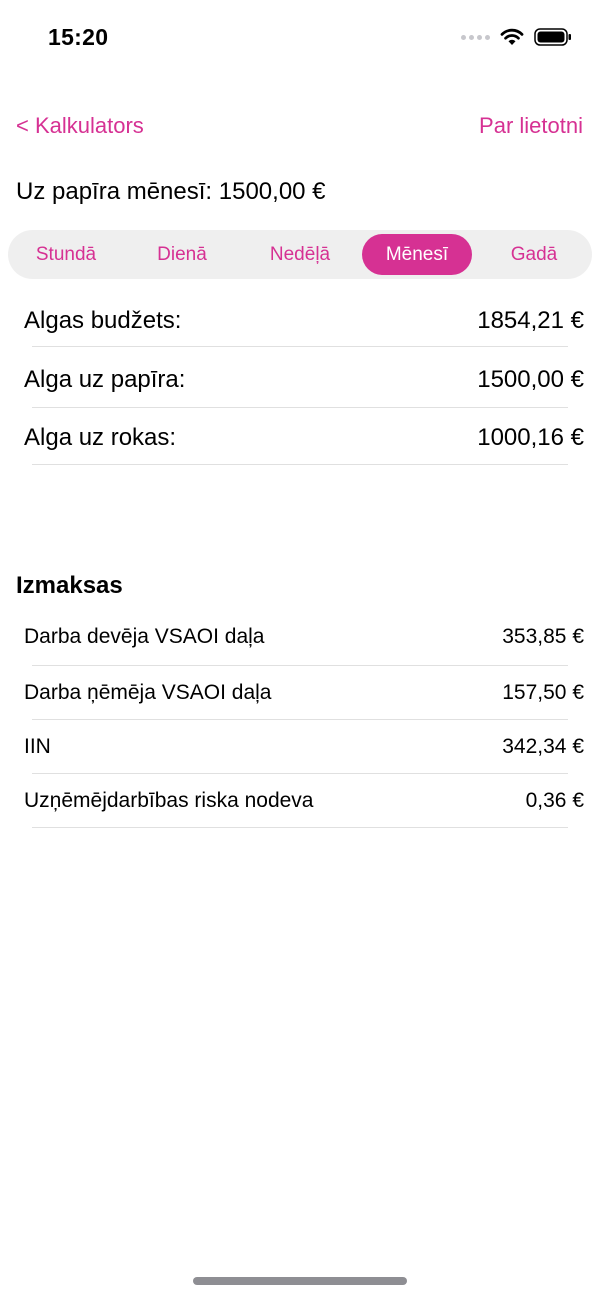 The height and width of the screenshot is (1298, 600). I want to click on period-segmented-control: Stundā Dienā Nedēļā Mēnesī Gadā, so click(300, 254).